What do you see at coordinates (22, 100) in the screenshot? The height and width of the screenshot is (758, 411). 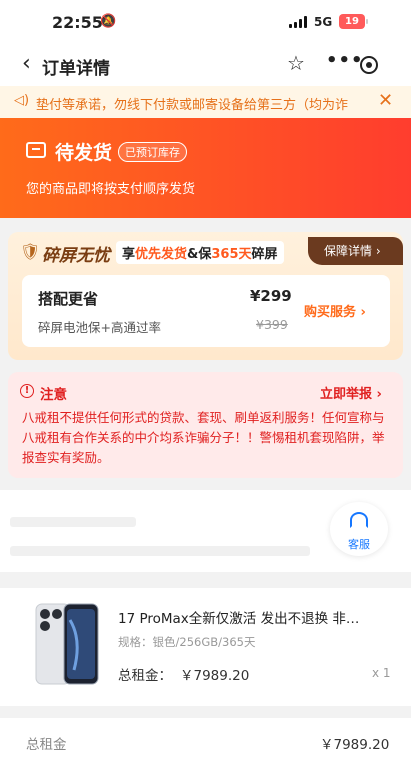 I see `speaker-icon: ◁)` at bounding box center [22, 100].